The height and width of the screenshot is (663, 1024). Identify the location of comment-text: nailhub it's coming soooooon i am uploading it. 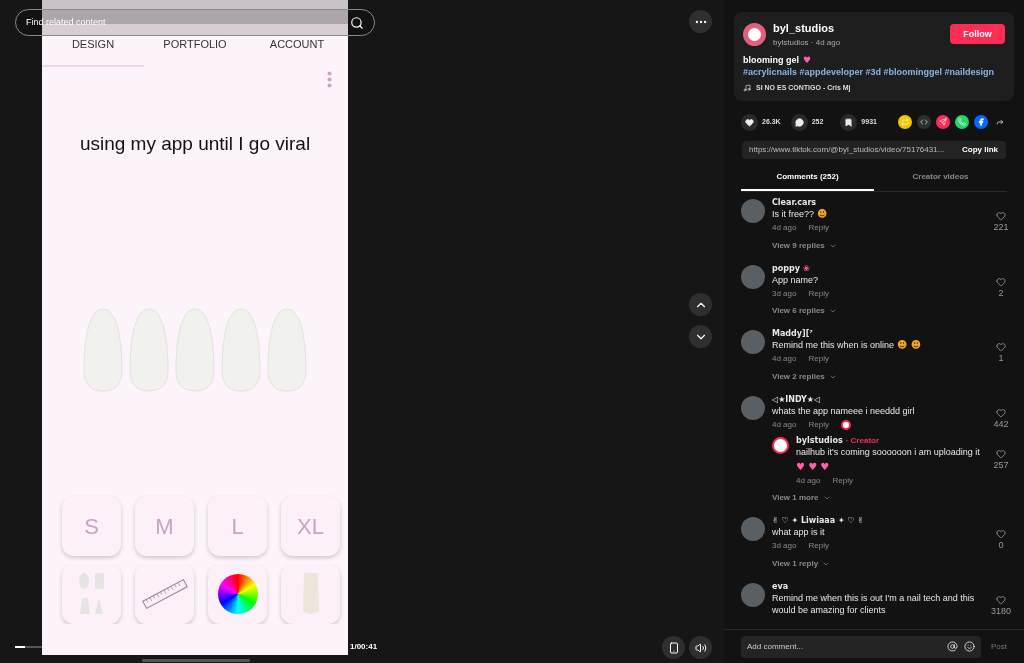
(888, 452).